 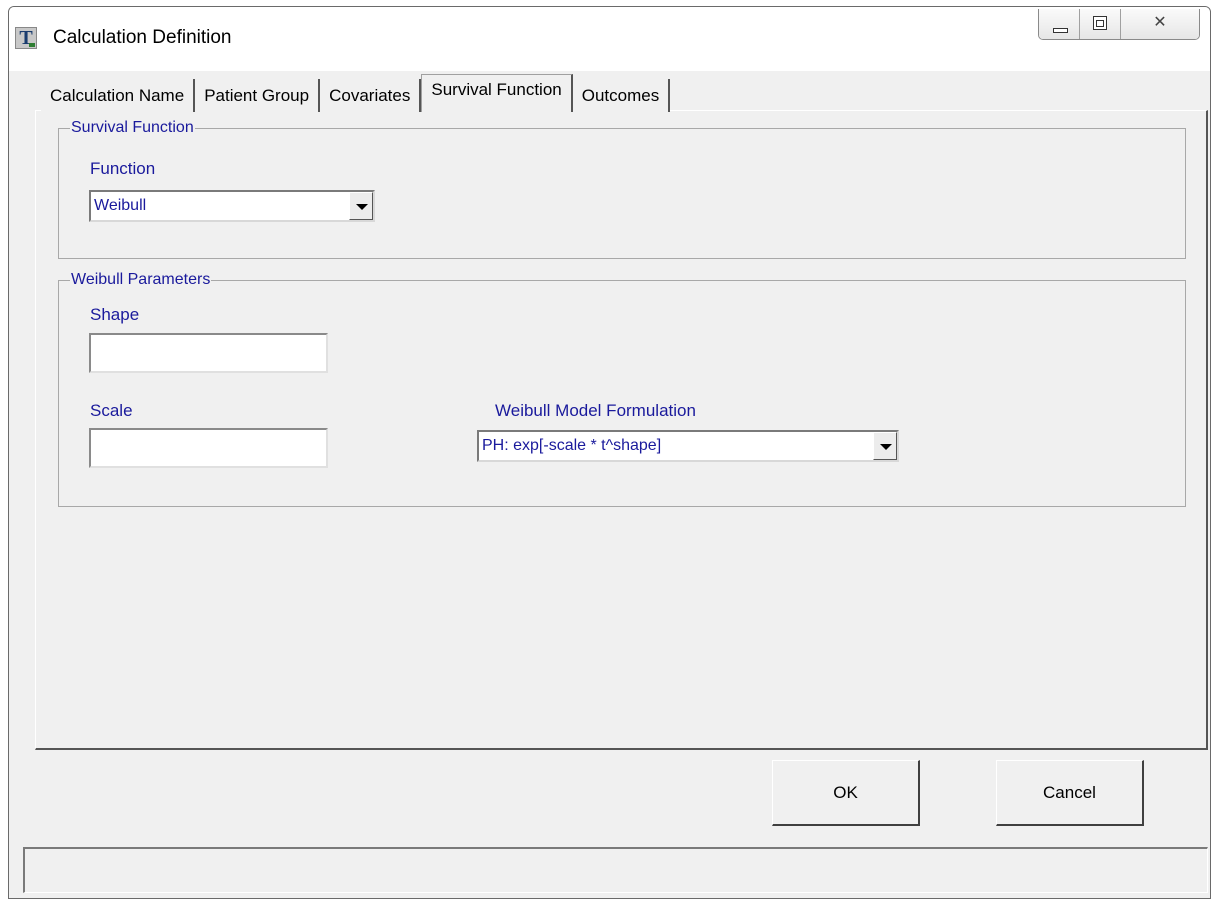 I want to click on survival-function-legend: Survival Function, so click(x=132, y=127).